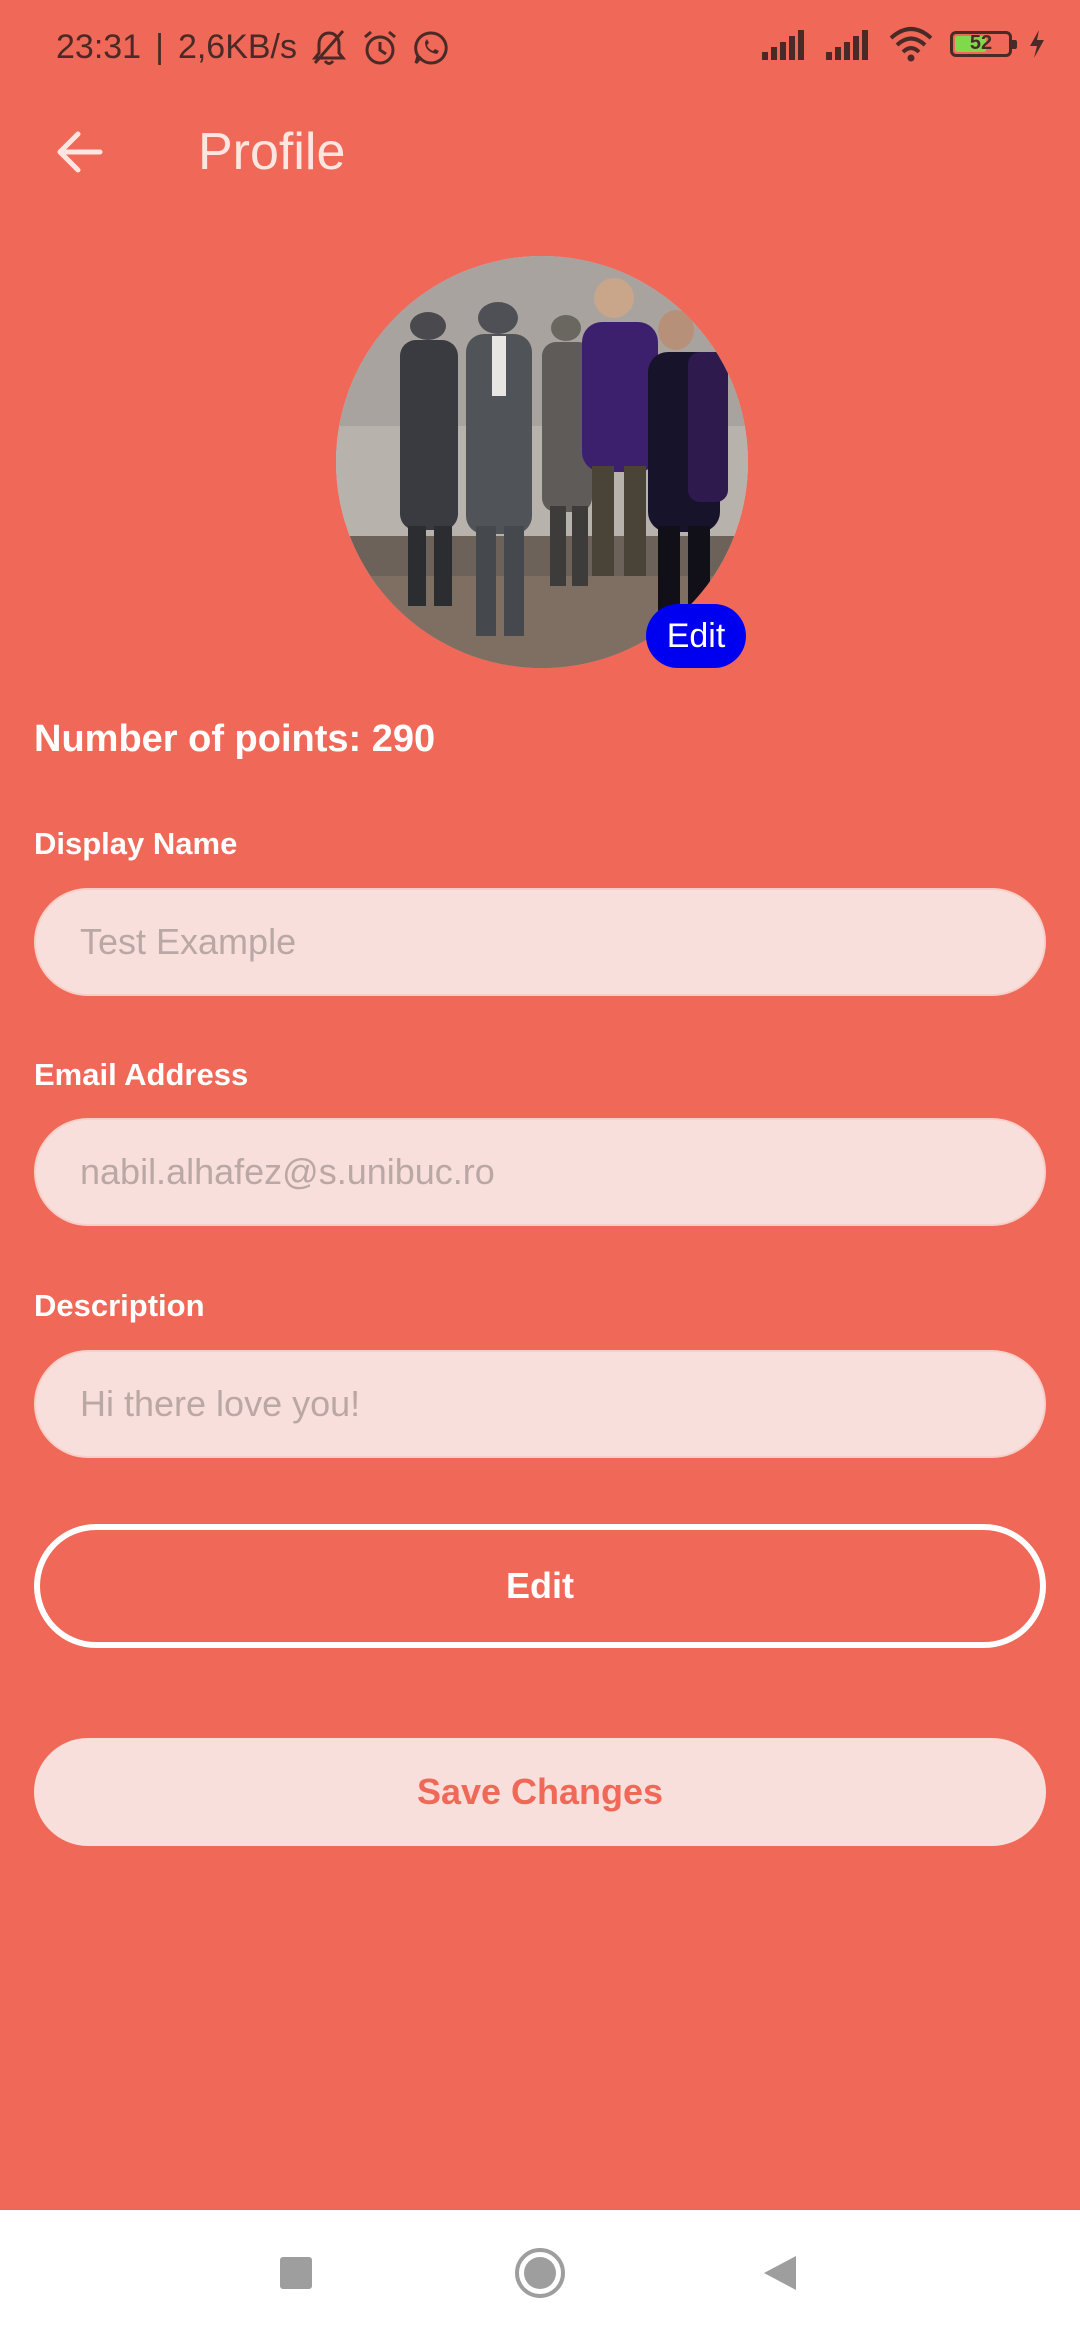 Image resolution: width=1080 pixels, height=2340 pixels. What do you see at coordinates (542, 462) in the screenshot?
I see `avatar-container: Edit` at bounding box center [542, 462].